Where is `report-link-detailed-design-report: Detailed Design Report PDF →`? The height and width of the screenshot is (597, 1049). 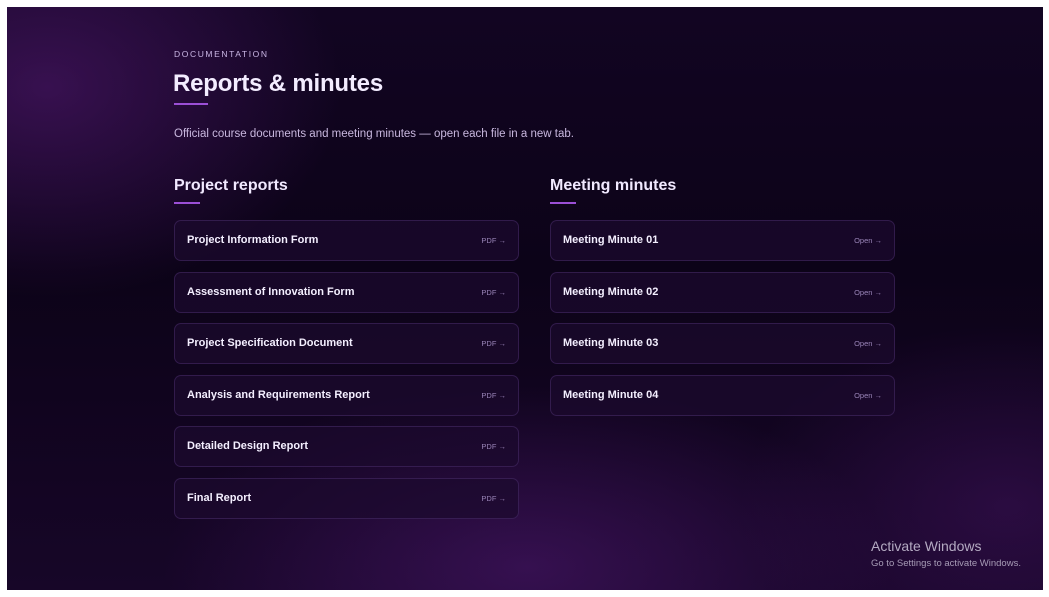 report-link-detailed-design-report: Detailed Design Report PDF → is located at coordinates (346, 446).